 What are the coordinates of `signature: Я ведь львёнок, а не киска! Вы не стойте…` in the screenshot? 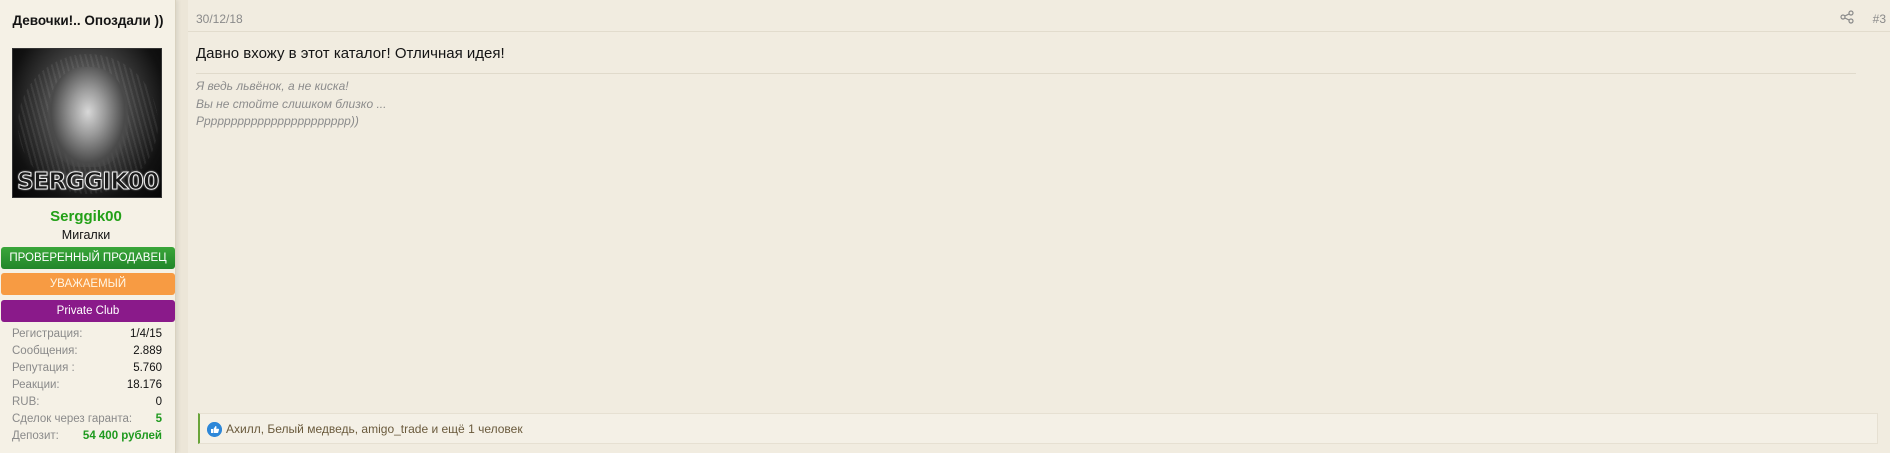 It's located at (1026, 102).